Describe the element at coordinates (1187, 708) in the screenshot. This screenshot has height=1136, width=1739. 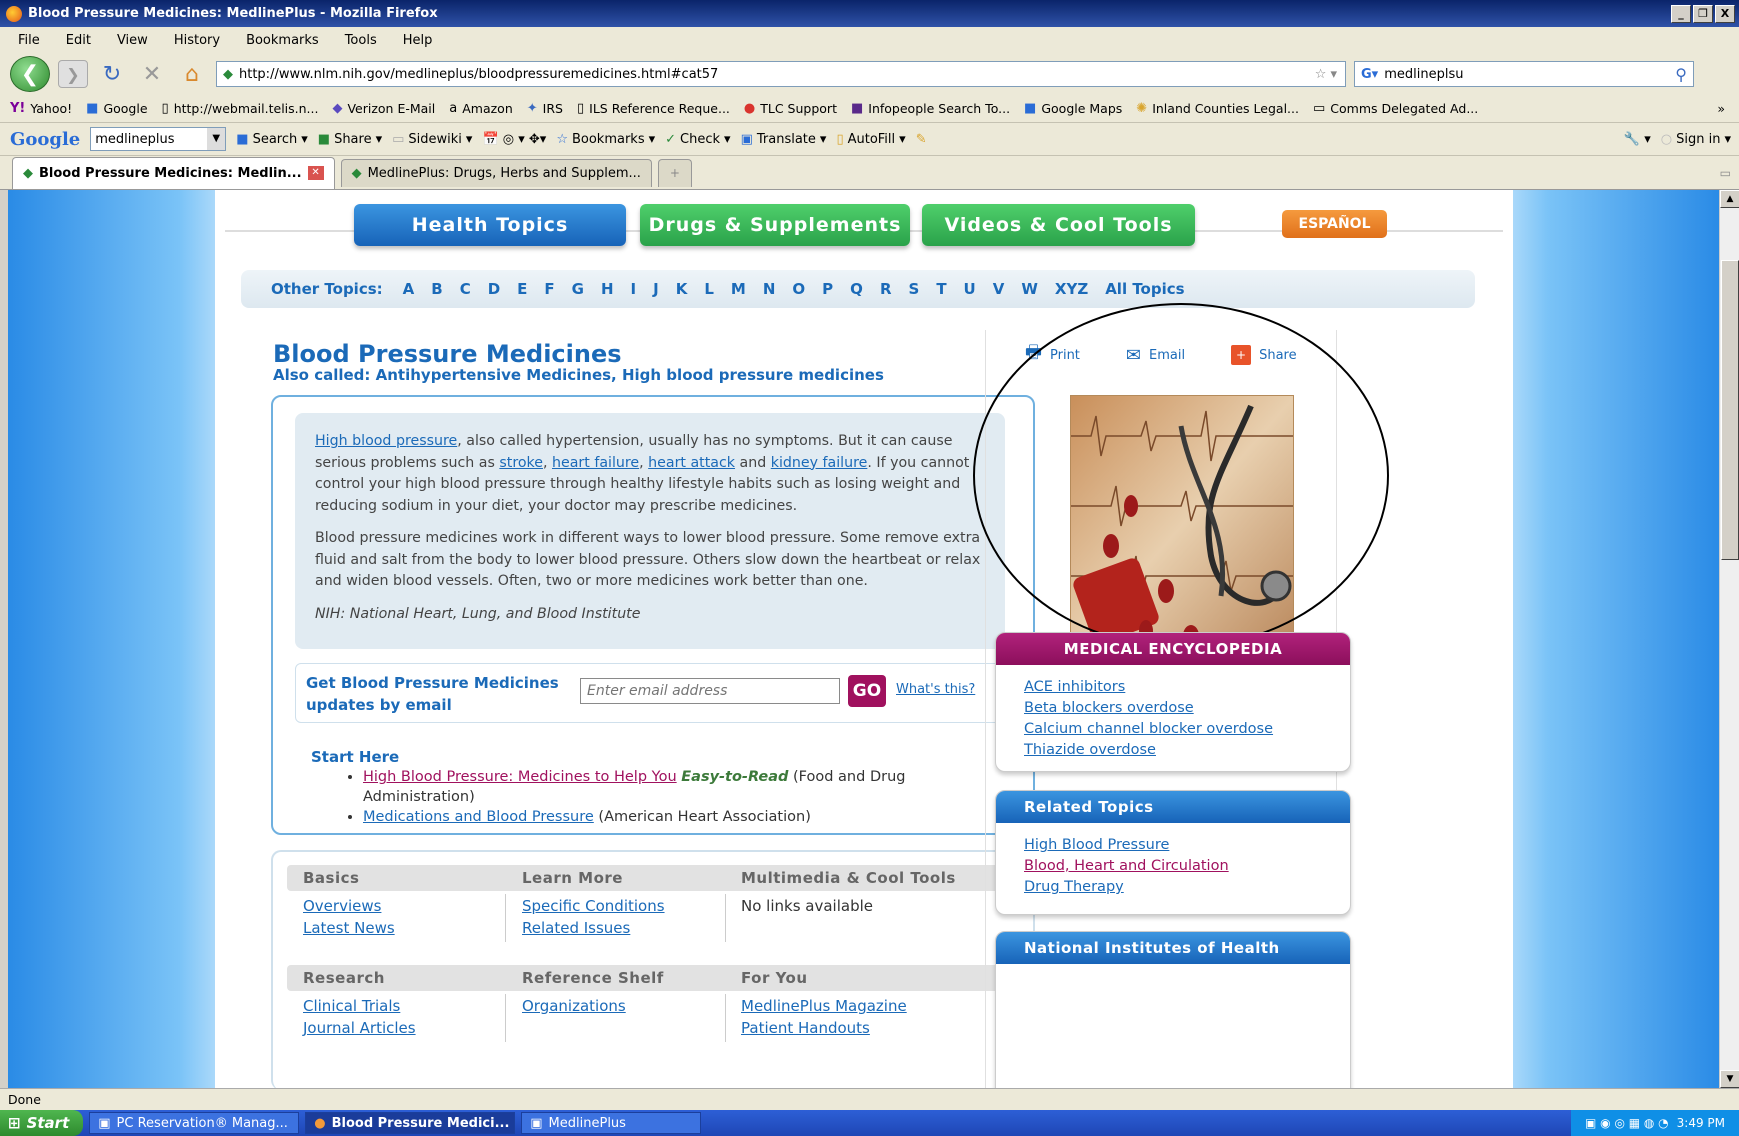
I see `link-beta-blockers-overdose: Beta blockers overdose` at that location.